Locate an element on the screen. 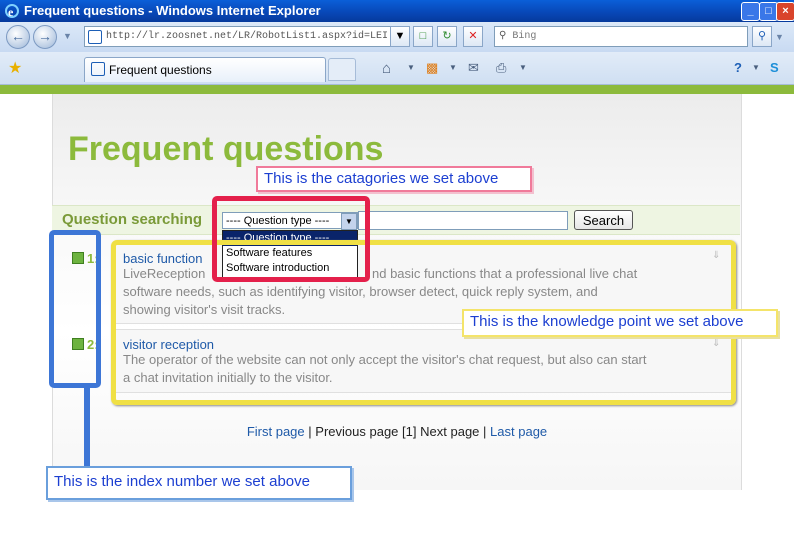  feeds-icon: ▩ is located at coordinates (432, 68).